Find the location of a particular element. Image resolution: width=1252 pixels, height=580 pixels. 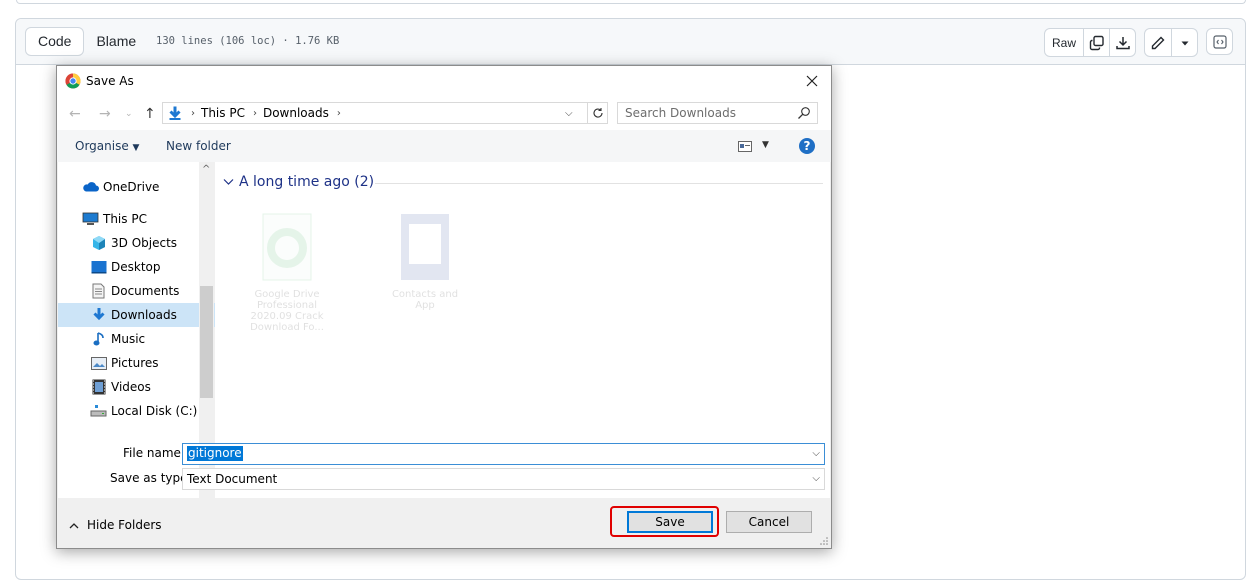

address-bar-row: ← → ⌄ ↑ › This PC › Downloads › ⌵ is located at coordinates (444, 113).